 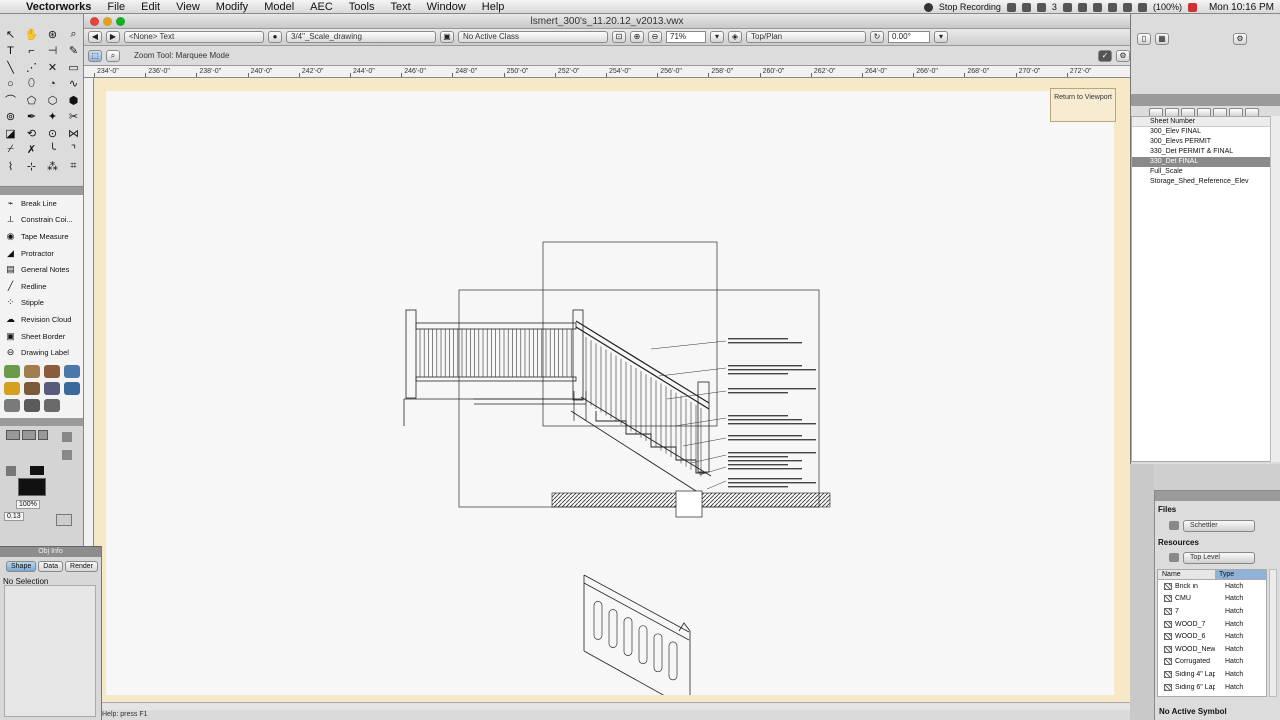 I want to click on line-type-icon, so click(x=67, y=455).